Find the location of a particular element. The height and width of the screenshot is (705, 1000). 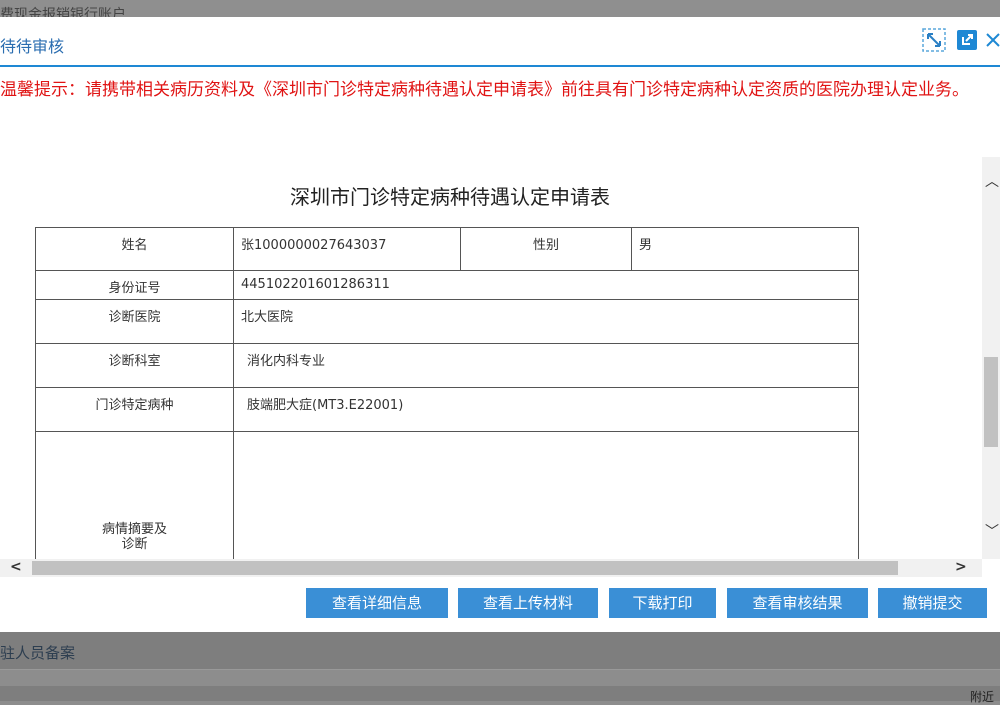

scroll-left-icon: < is located at coordinates (16, 567).